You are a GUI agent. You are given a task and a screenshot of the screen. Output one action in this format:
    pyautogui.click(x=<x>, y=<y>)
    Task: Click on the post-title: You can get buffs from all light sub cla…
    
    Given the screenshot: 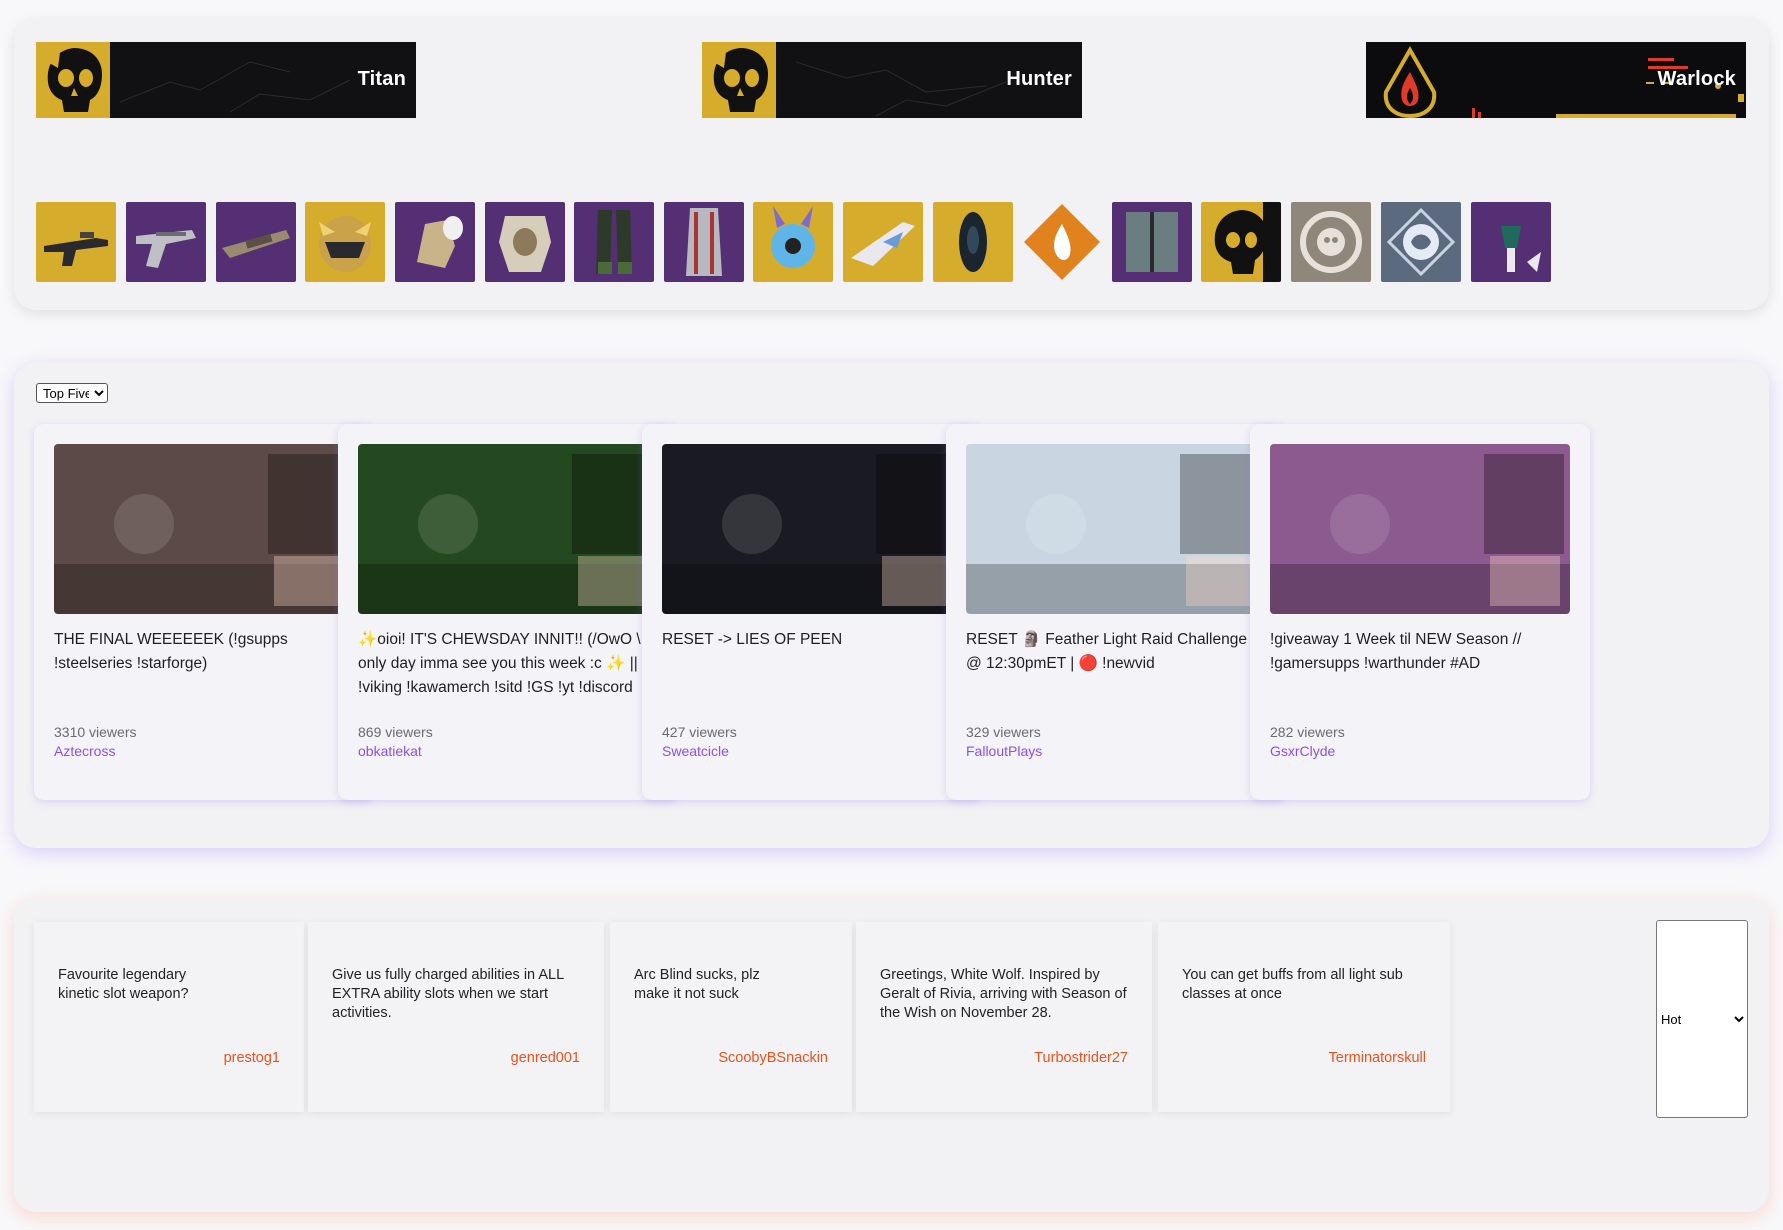 What is the action you would take?
    pyautogui.click(x=1304, y=985)
    